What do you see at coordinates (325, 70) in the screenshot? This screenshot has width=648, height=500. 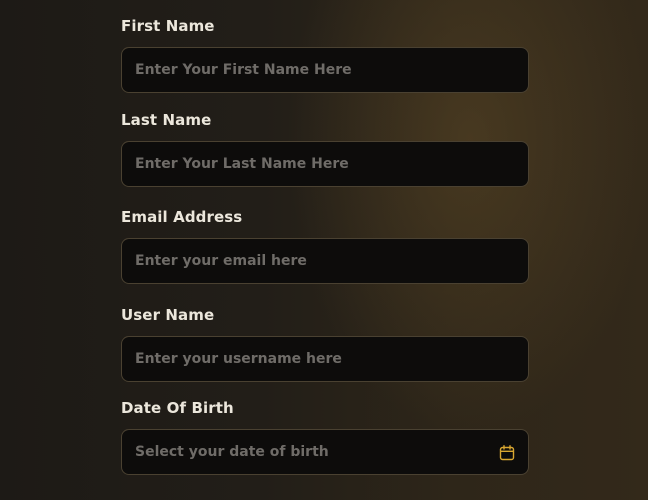 I see `first-name-input` at bounding box center [325, 70].